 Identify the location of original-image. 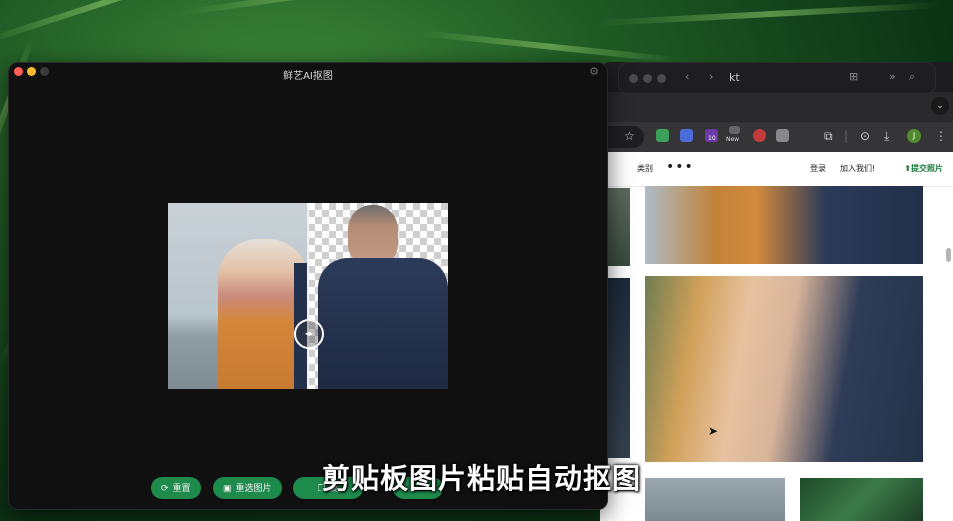
(238, 296).